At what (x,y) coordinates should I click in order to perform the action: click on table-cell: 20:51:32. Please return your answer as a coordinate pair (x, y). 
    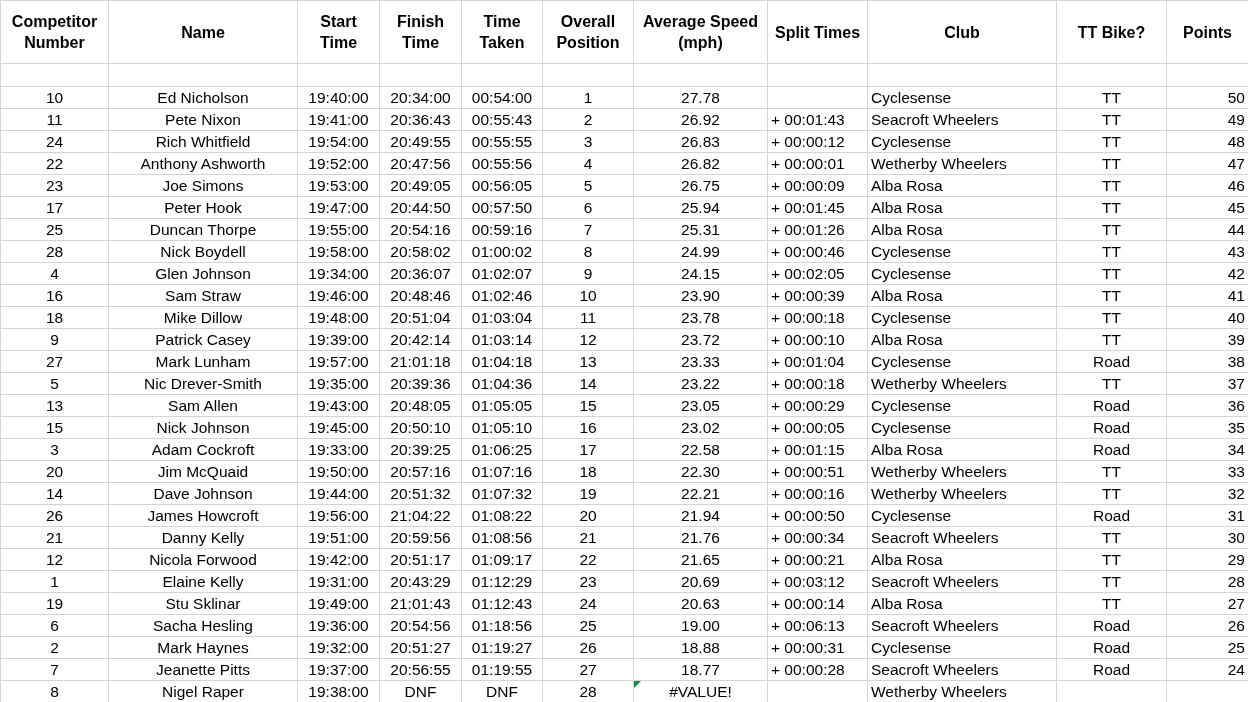
    Looking at the image, I should click on (420, 493).